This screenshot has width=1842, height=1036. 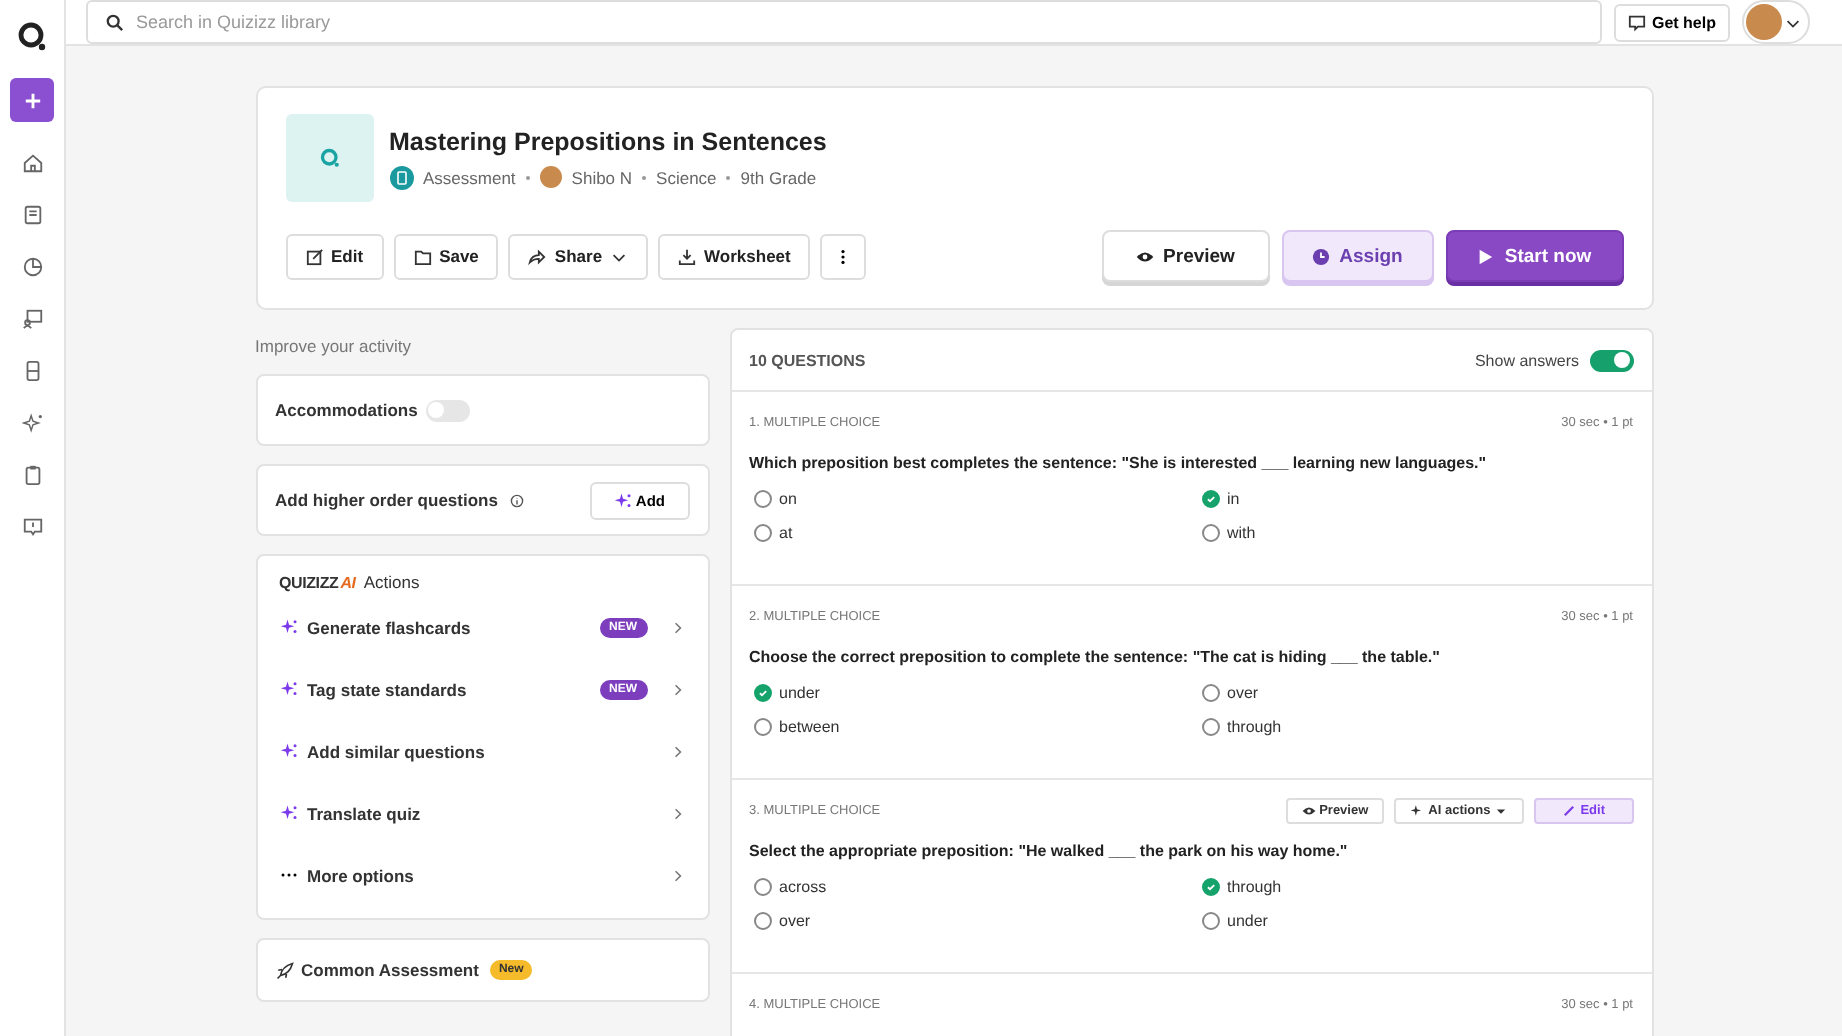 I want to click on activity-title: Mastering Prepositions in Sentences, so click(x=608, y=141).